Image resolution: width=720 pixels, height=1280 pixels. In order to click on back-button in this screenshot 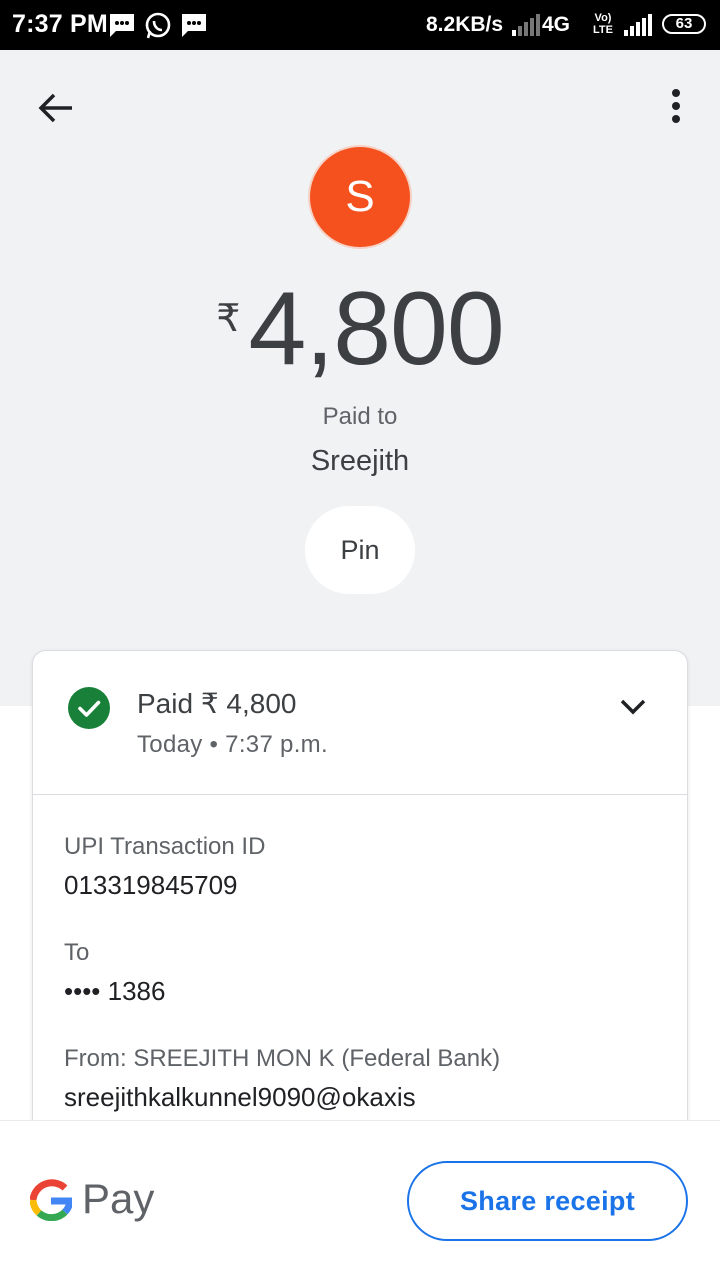, I will do `click(55, 108)`.